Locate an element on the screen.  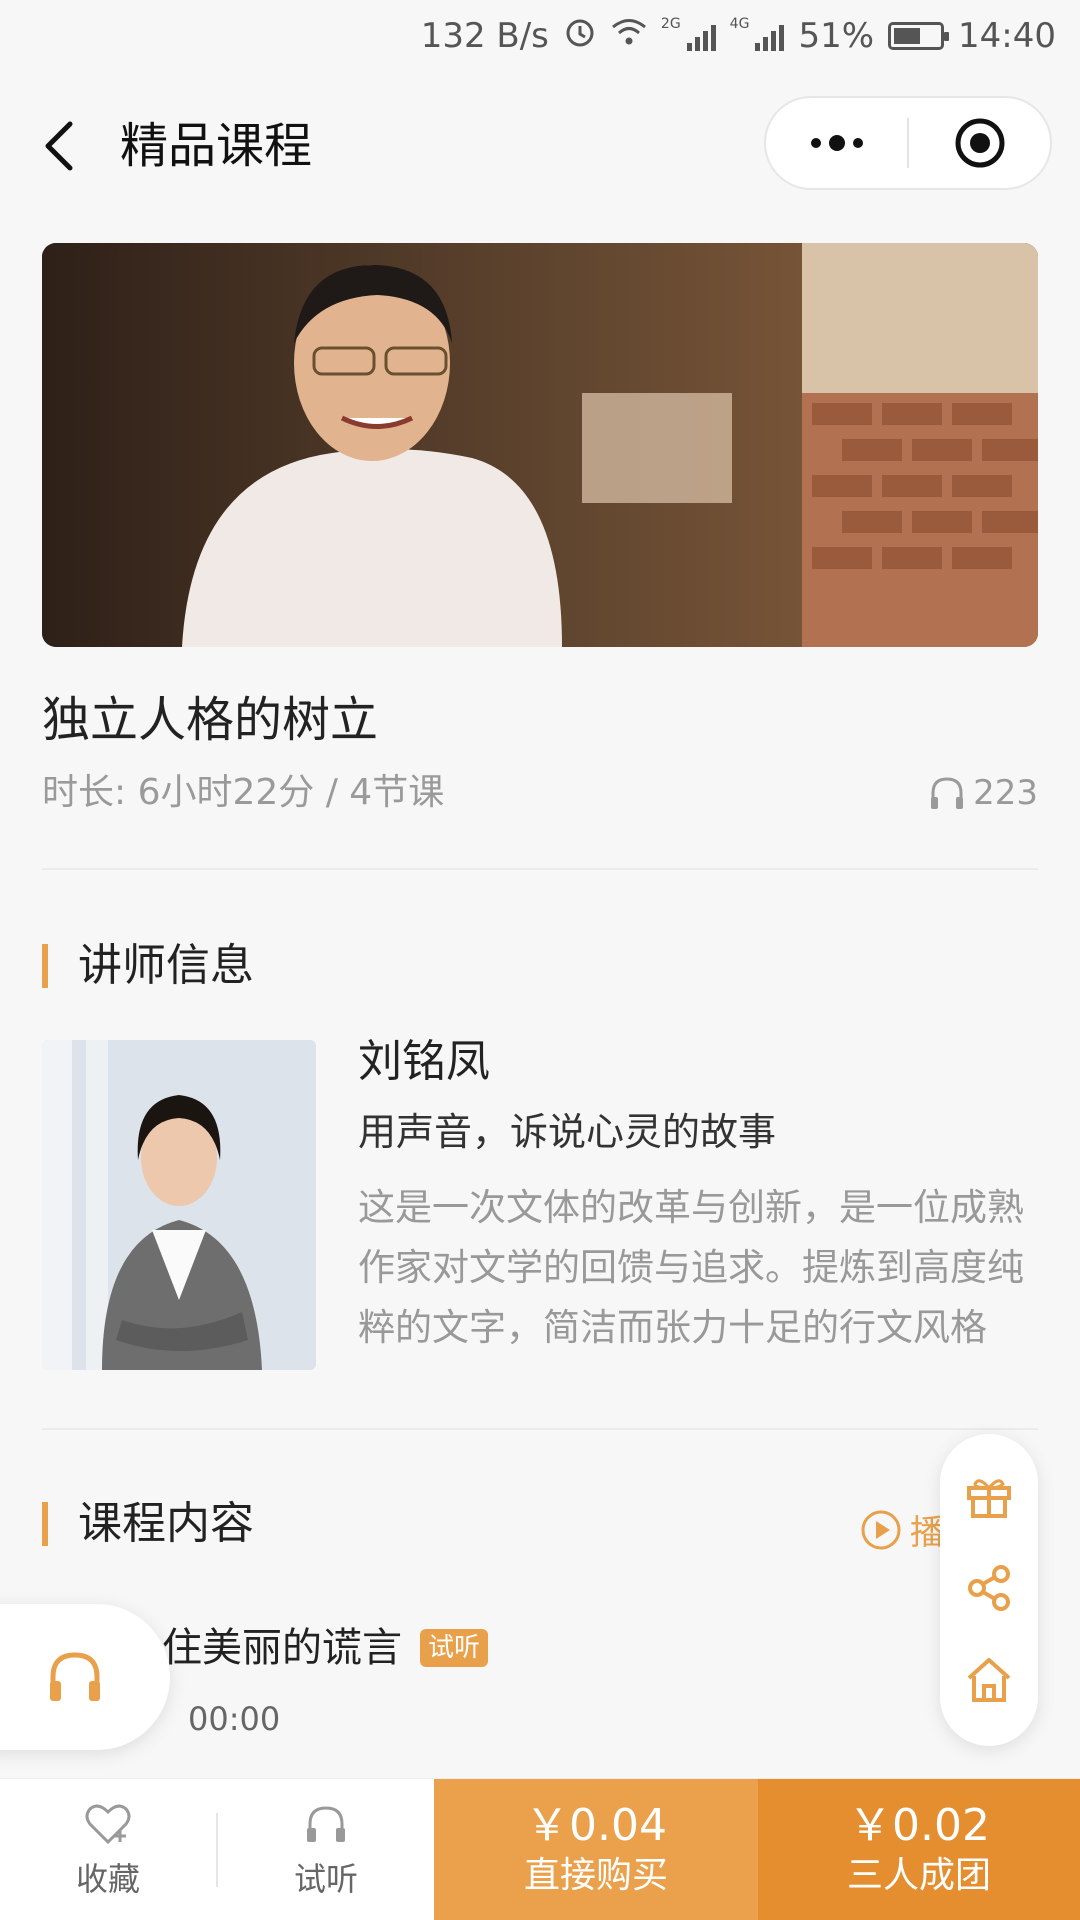
target-circle-icon is located at coordinates (979, 143).